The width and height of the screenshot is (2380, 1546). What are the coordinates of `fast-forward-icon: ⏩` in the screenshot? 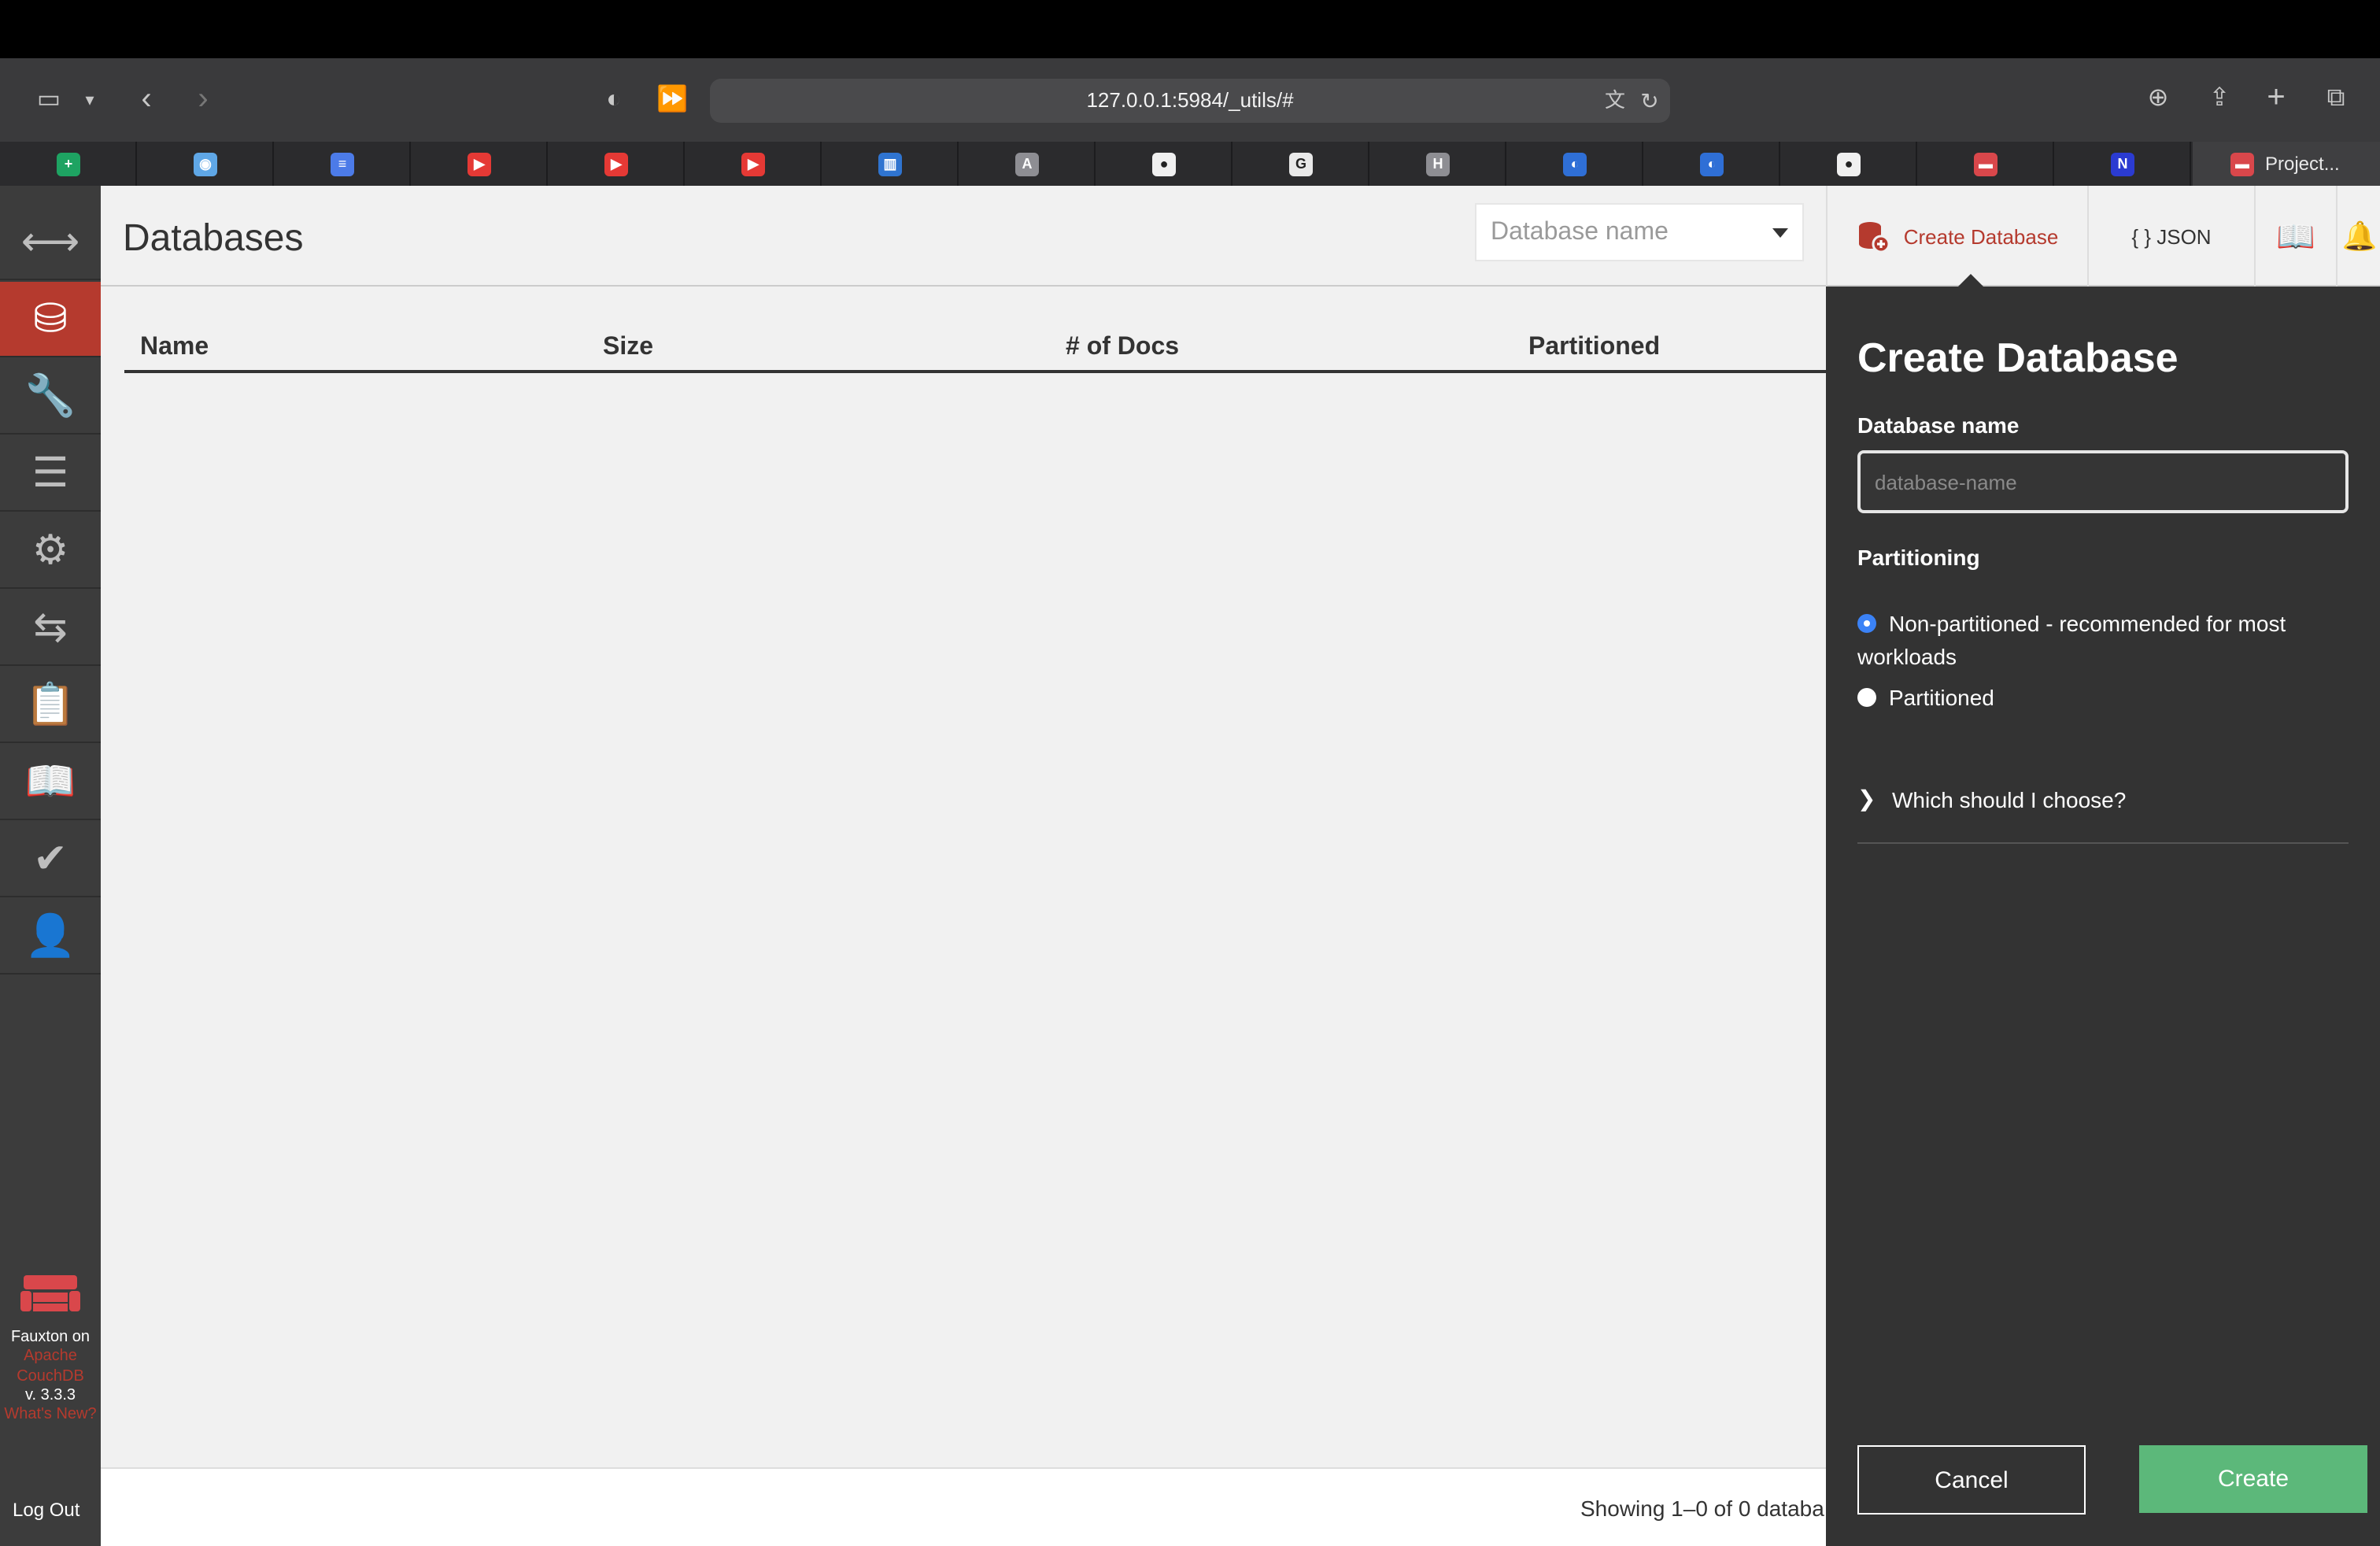 It's located at (672, 101).